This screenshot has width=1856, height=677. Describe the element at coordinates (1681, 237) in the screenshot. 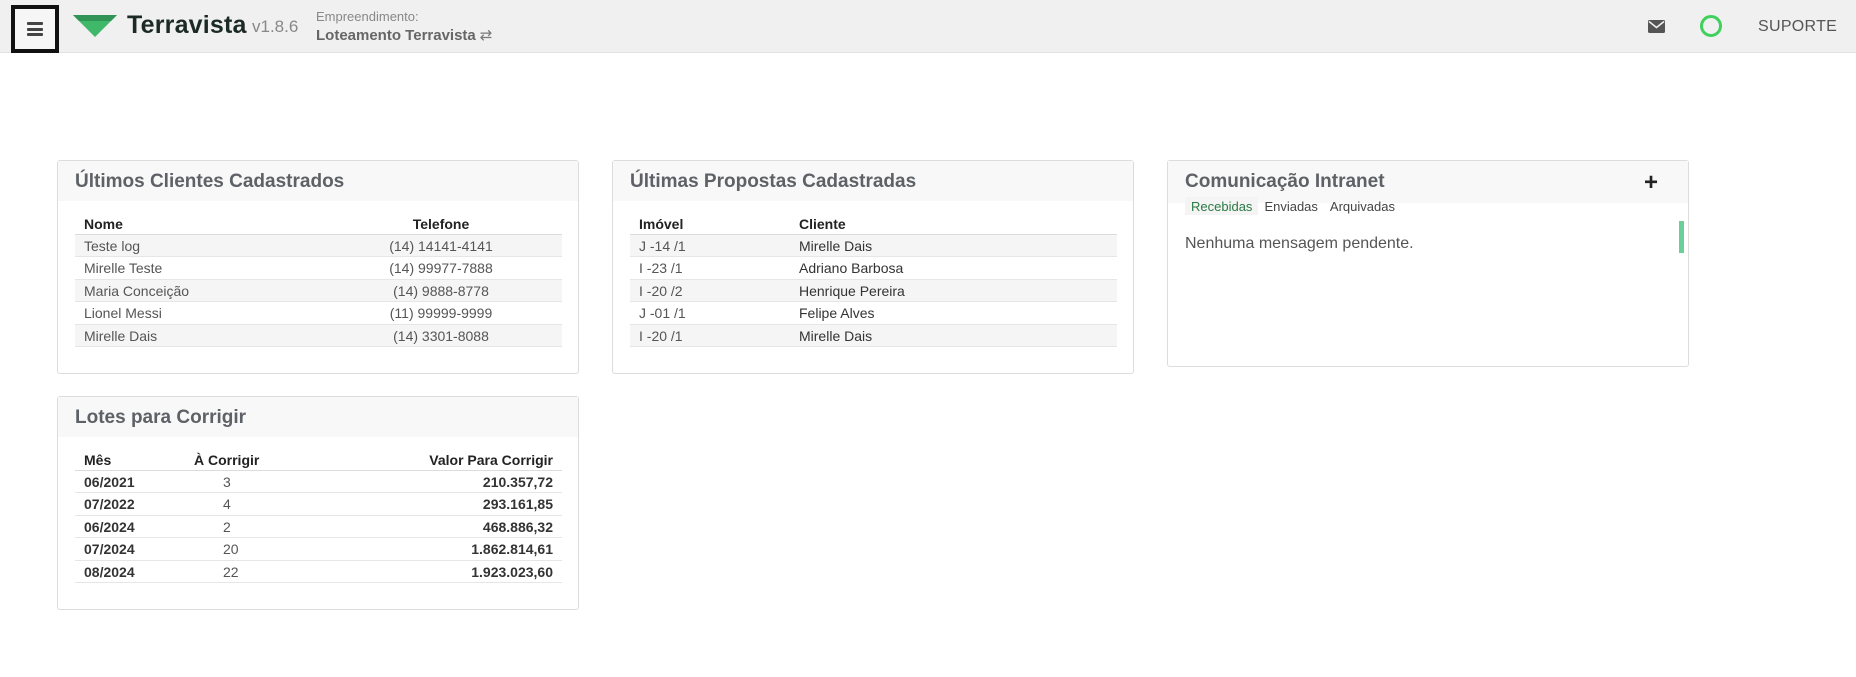

I see `scrollbar` at that location.